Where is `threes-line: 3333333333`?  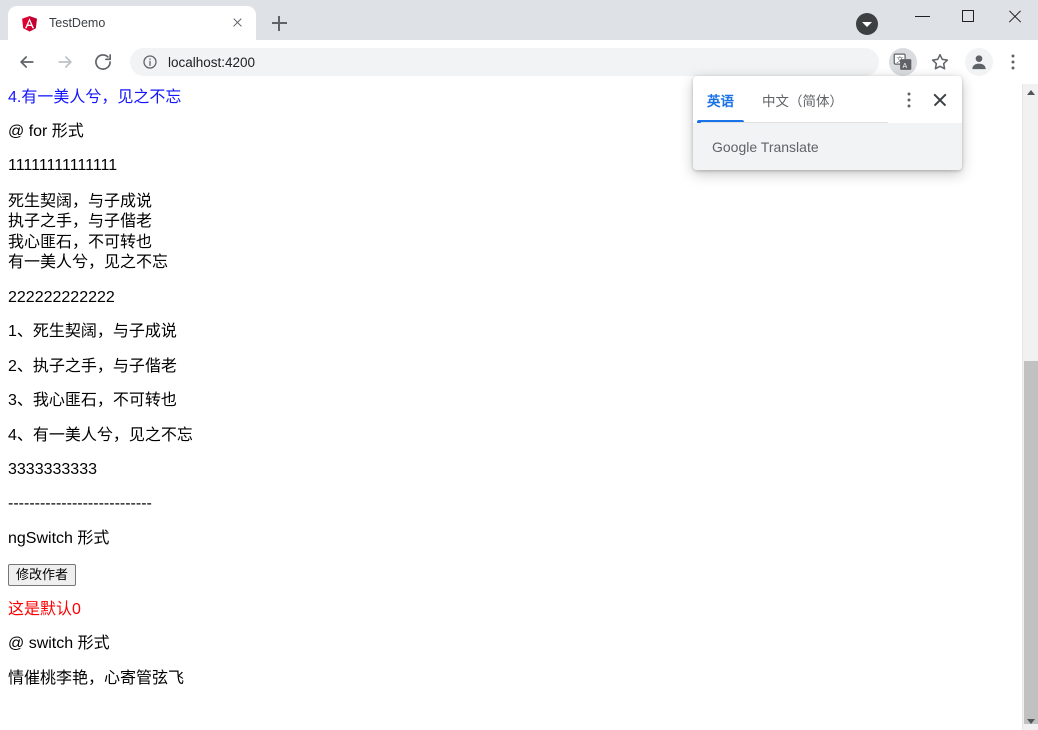 threes-line: 3333333333 is located at coordinates (52, 469).